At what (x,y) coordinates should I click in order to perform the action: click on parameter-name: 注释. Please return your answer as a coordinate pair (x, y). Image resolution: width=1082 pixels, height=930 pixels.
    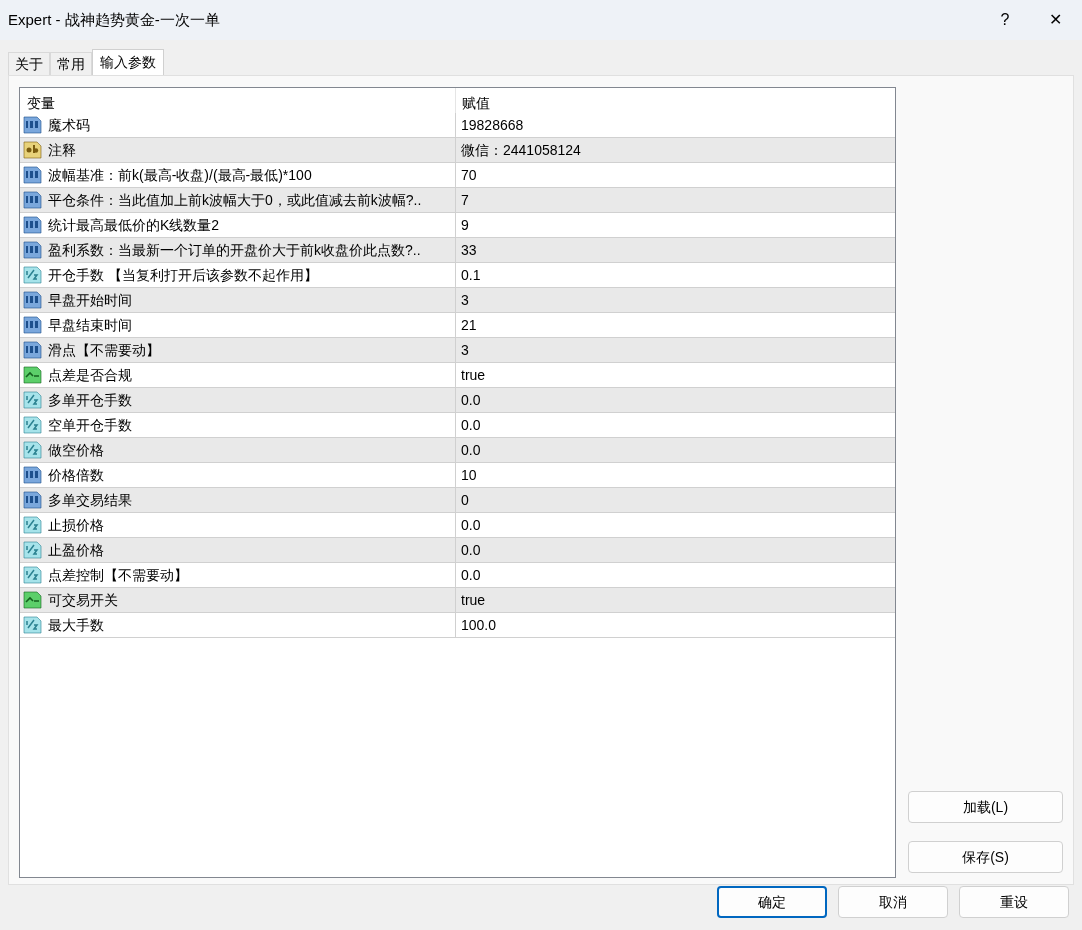
    Looking at the image, I should click on (62, 150).